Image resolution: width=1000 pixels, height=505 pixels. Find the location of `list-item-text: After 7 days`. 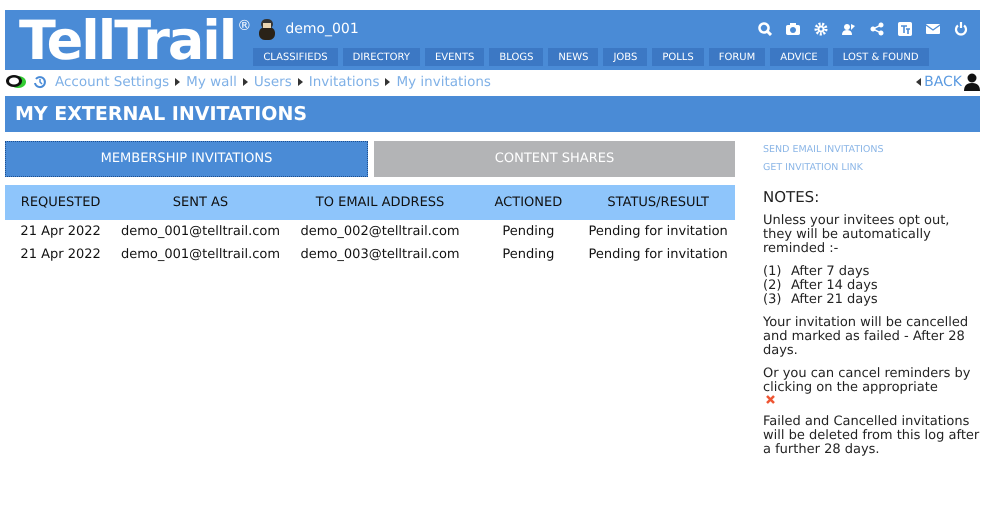

list-item-text: After 7 days is located at coordinates (830, 271).